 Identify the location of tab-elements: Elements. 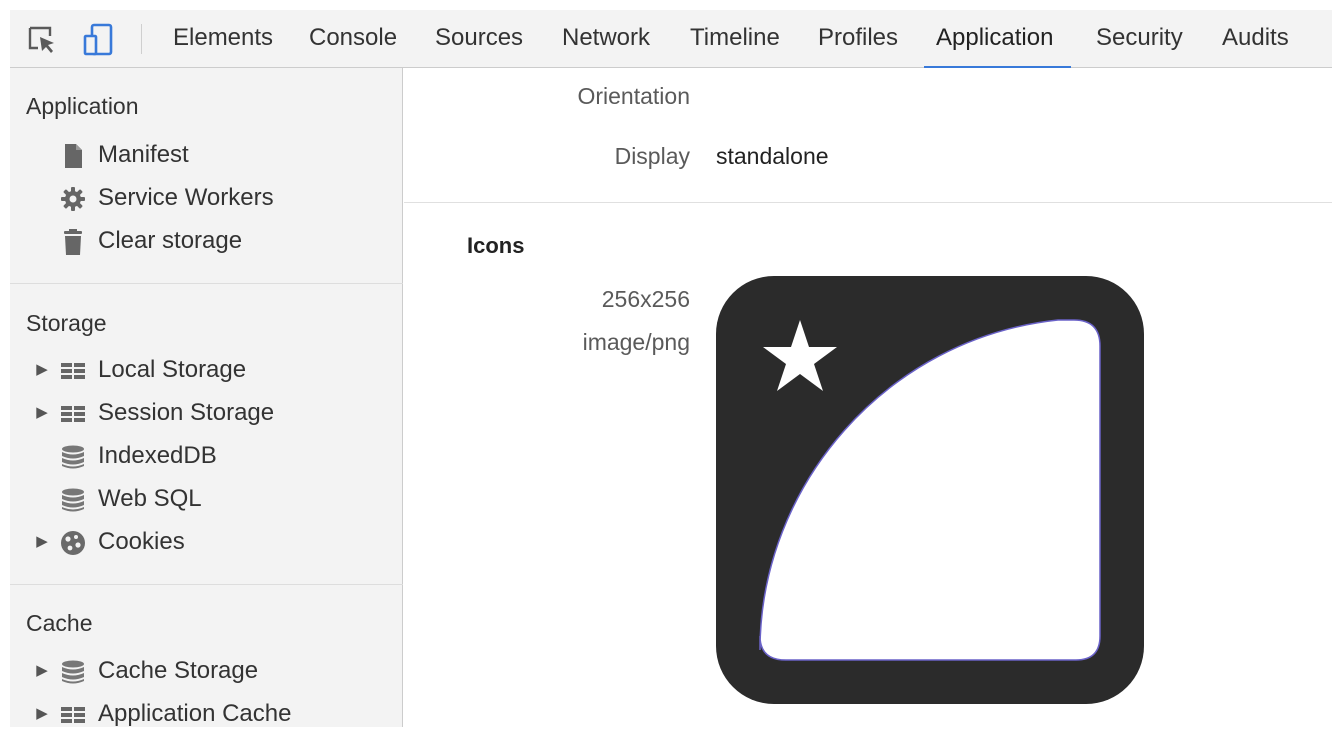
(223, 39).